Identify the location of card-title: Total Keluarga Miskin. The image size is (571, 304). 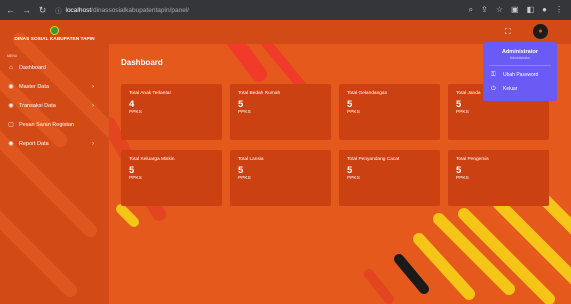
(152, 159).